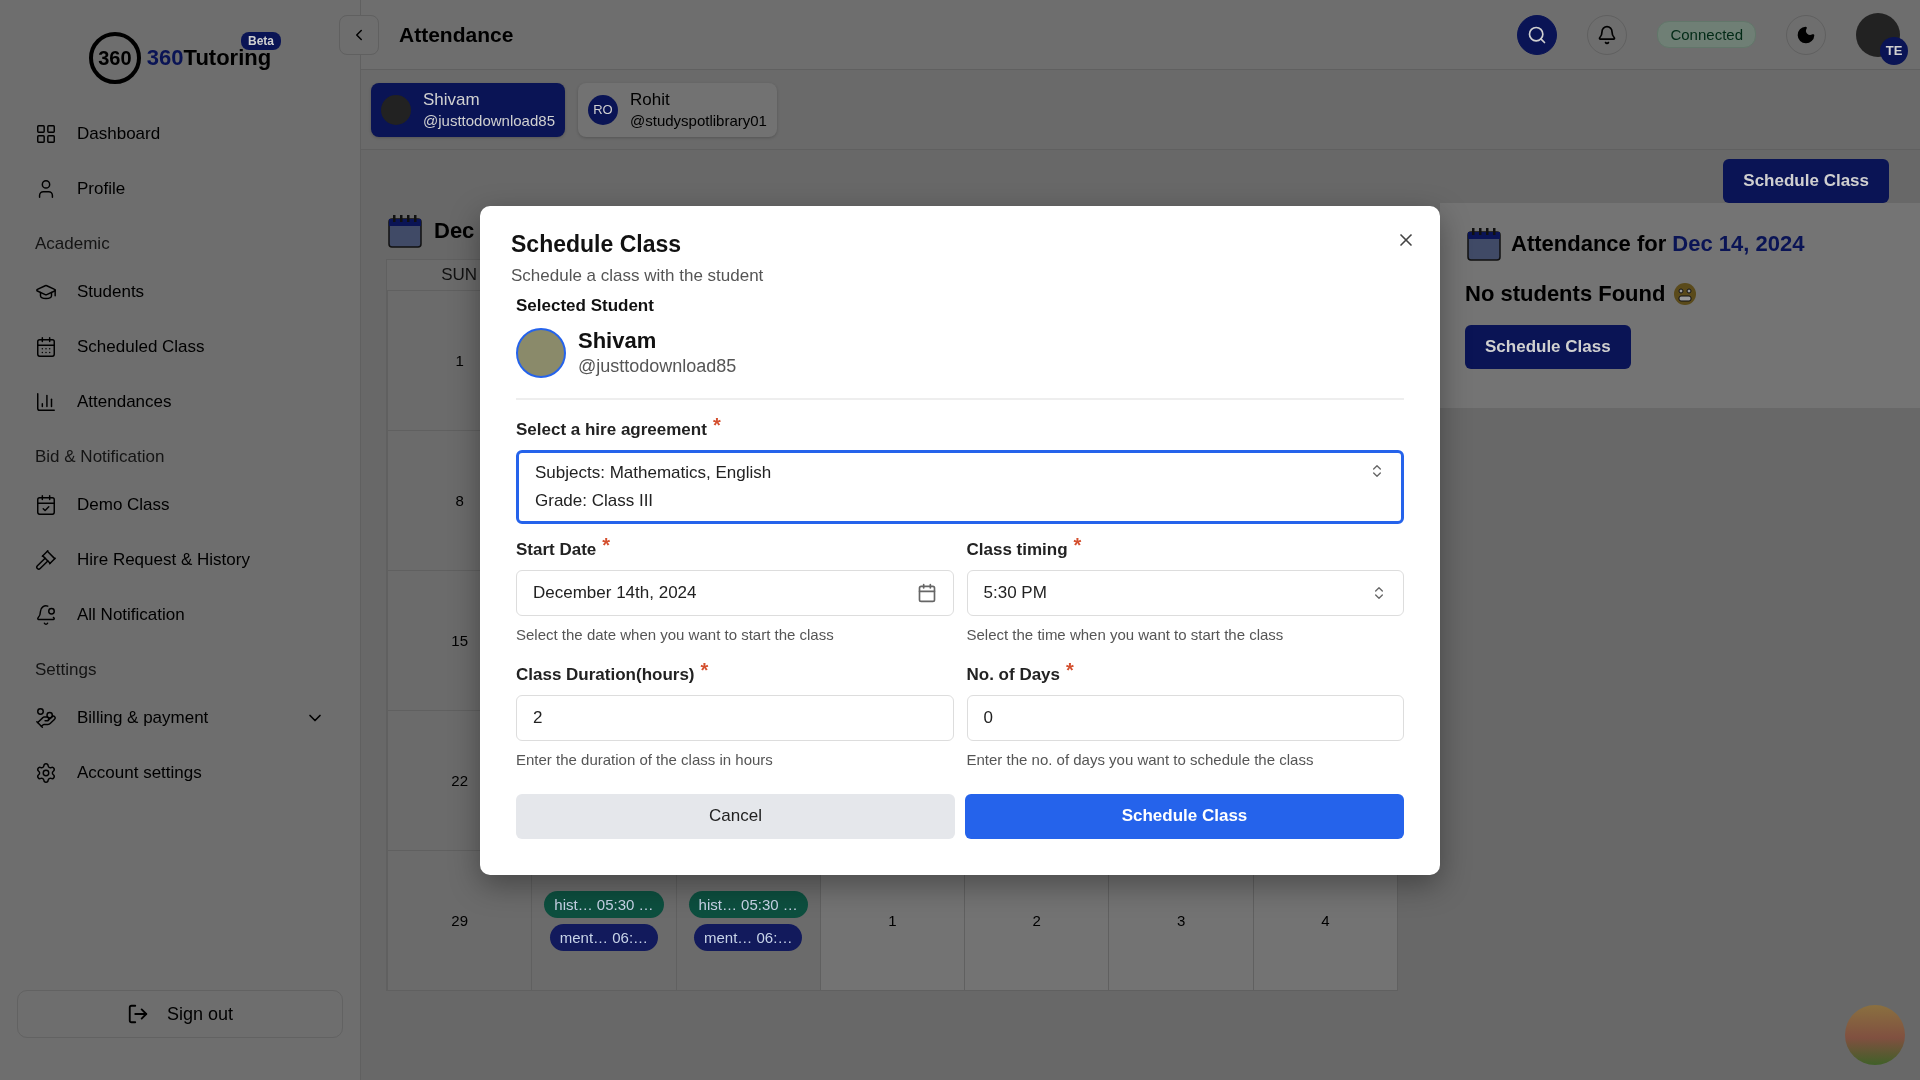 The width and height of the screenshot is (1920, 1080). Describe the element at coordinates (1565, 294) in the screenshot. I see `empty-message: No students Found` at that location.